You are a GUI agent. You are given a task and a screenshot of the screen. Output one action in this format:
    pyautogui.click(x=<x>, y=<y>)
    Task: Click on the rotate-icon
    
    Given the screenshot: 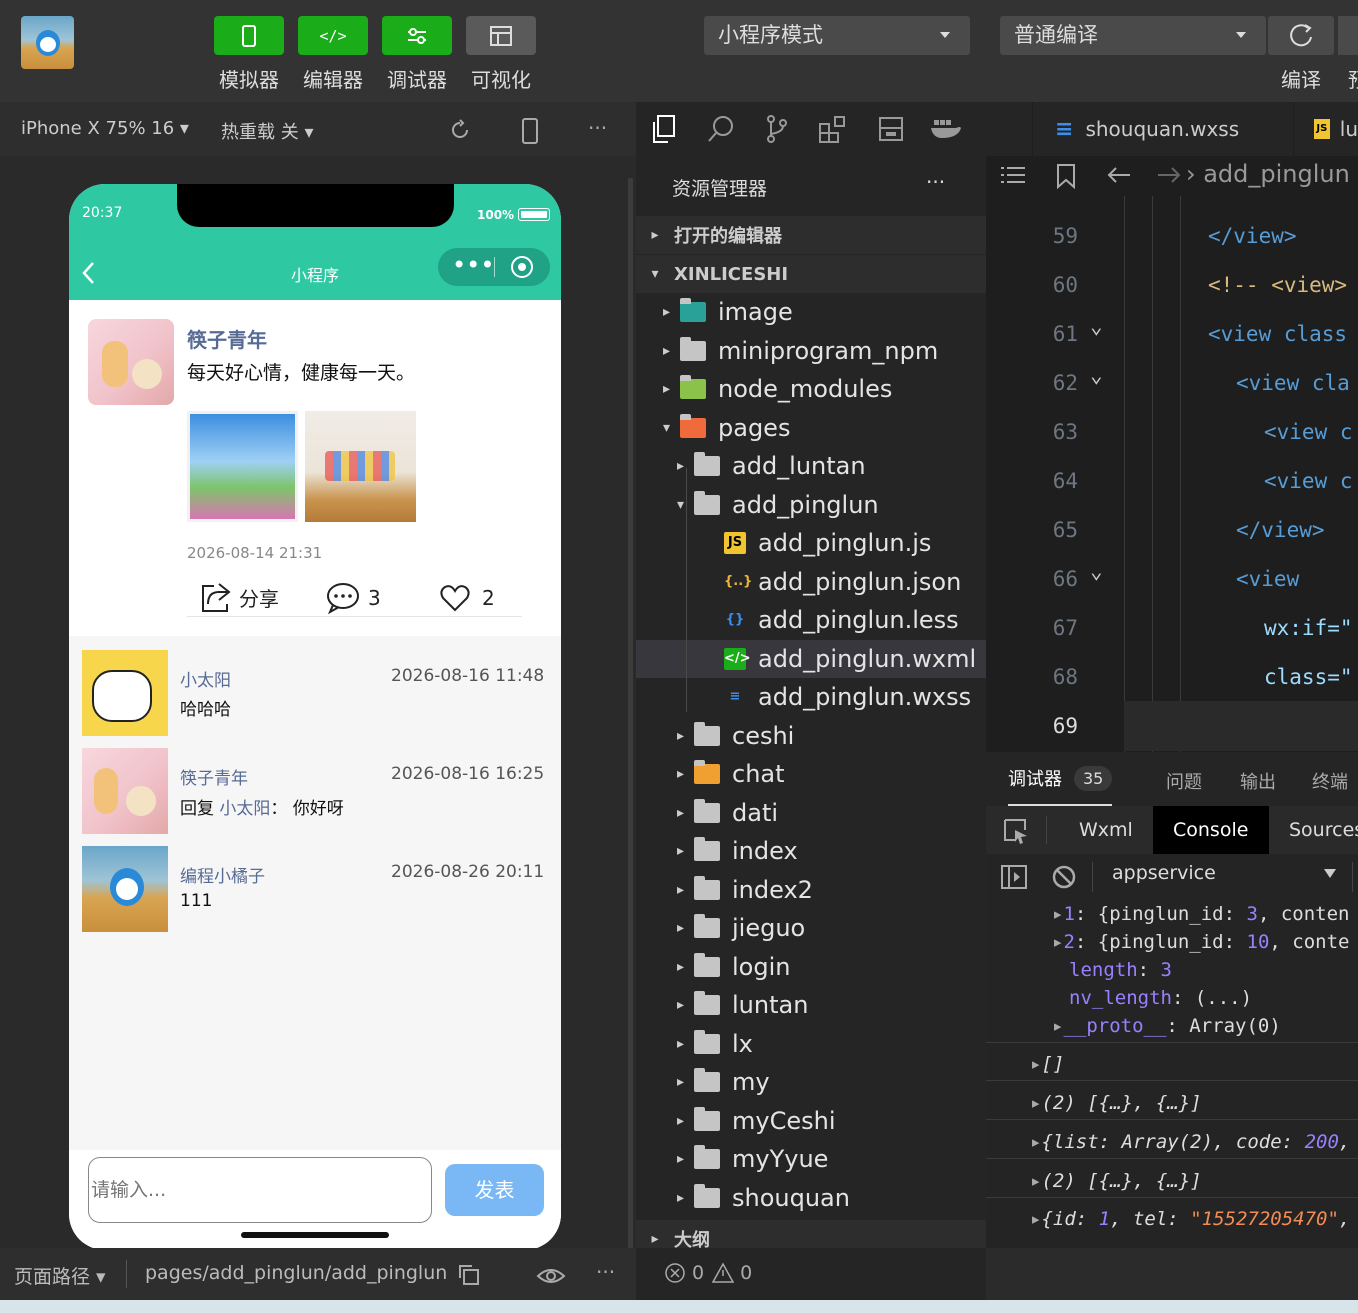 What is the action you would take?
    pyautogui.click(x=460, y=130)
    